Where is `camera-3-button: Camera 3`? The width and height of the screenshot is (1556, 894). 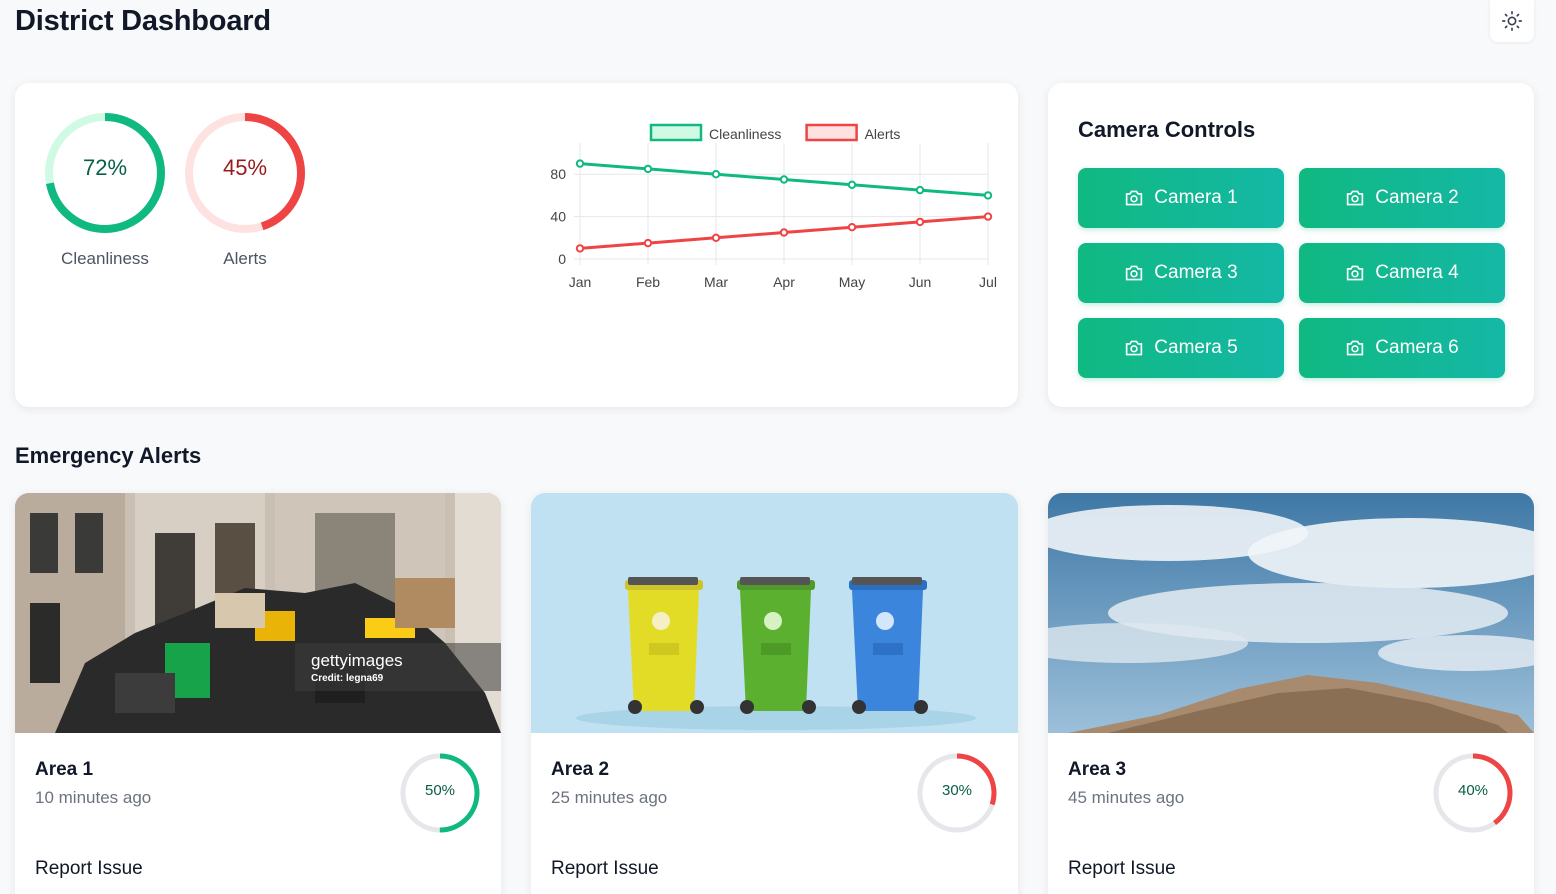
camera-3-button: Camera 3 is located at coordinates (1181, 273).